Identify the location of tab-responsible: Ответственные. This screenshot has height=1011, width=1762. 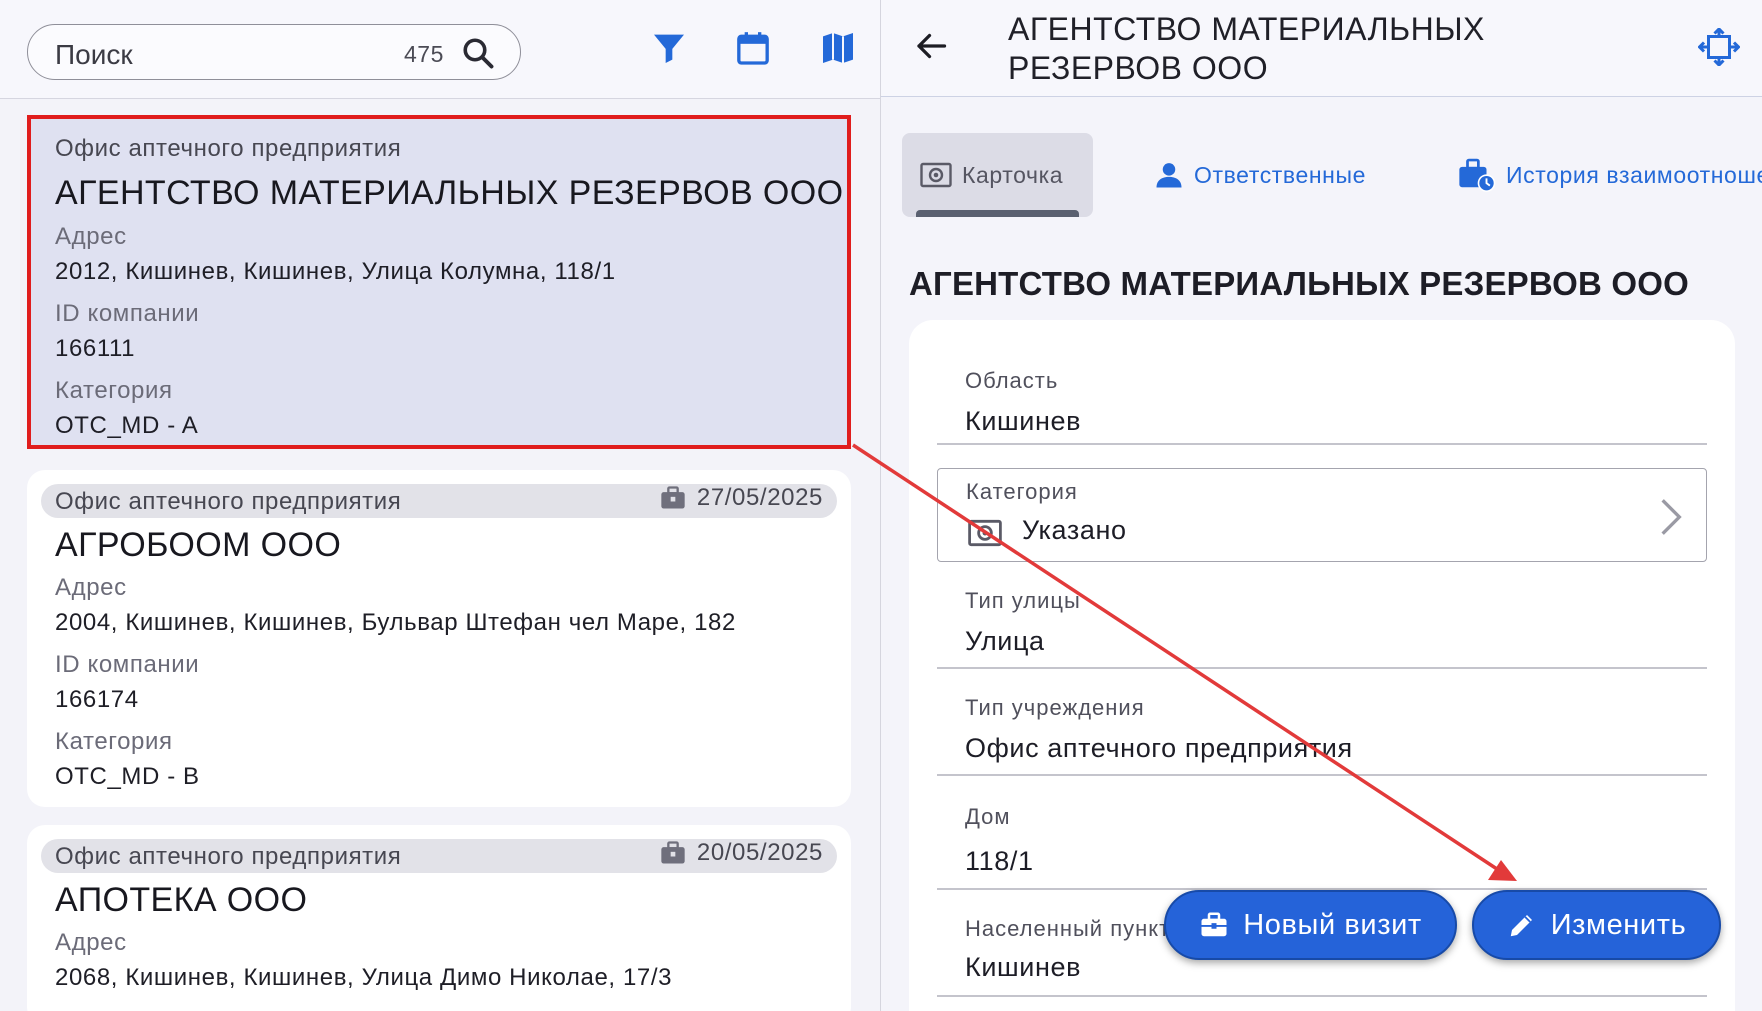
(1260, 175).